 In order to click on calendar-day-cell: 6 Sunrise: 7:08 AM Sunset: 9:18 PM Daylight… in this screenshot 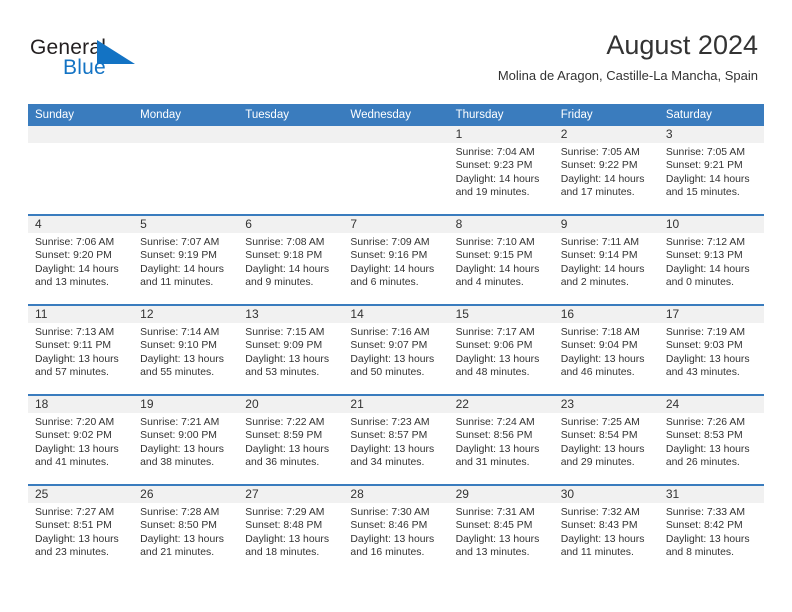, I will do `click(291, 260)`.